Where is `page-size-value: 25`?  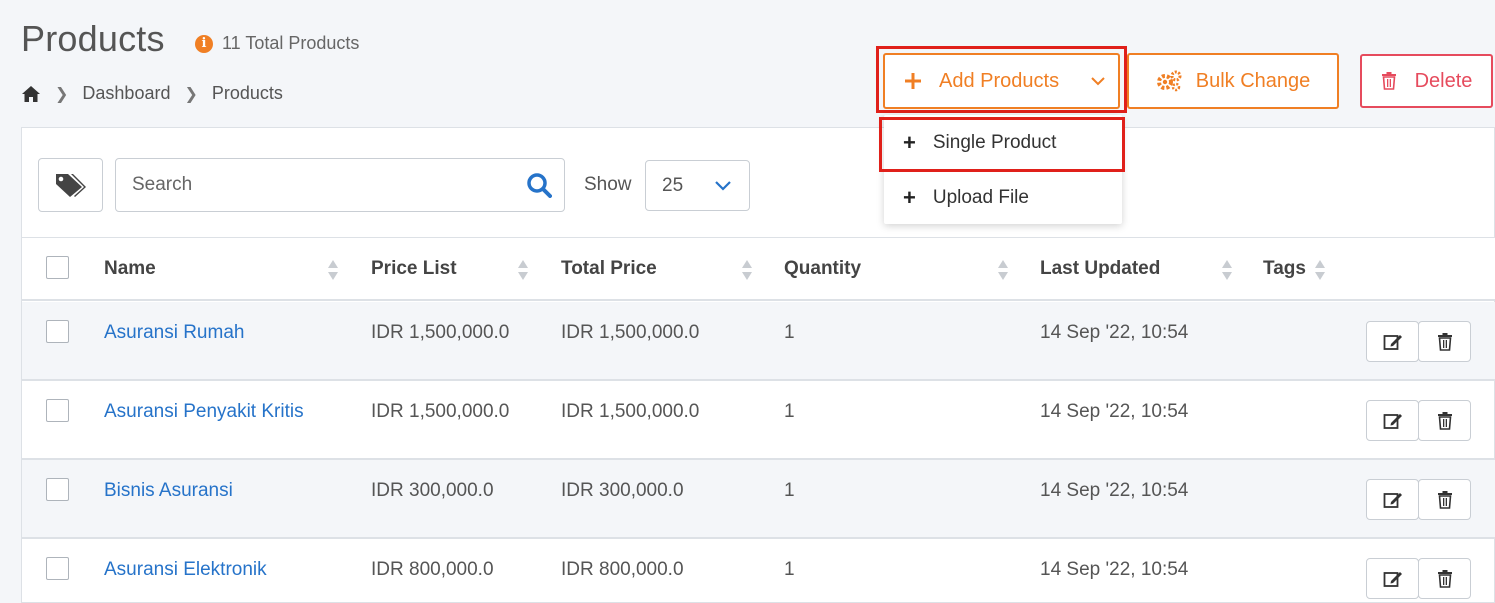 page-size-value: 25 is located at coordinates (673, 185).